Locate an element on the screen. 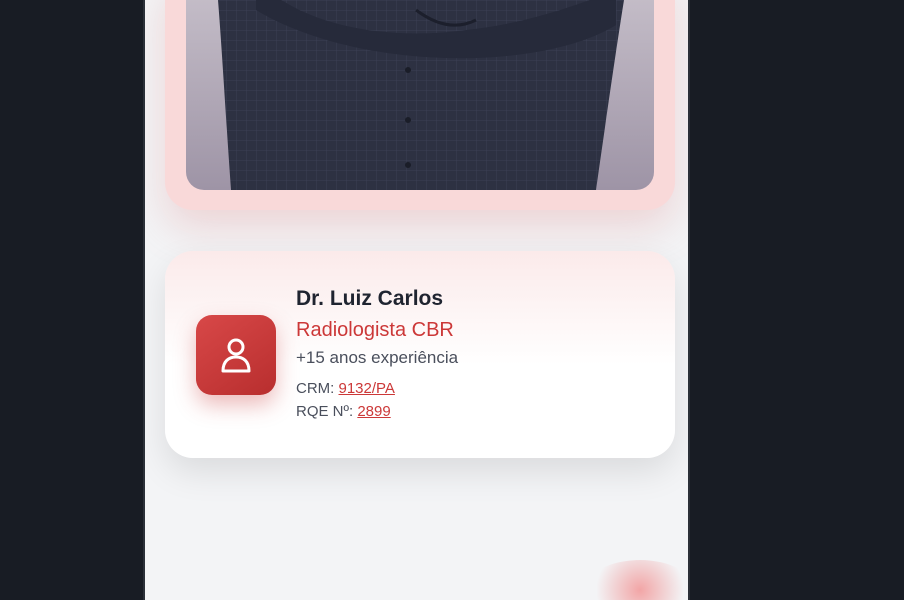 The height and width of the screenshot is (600, 904). rqe-label: RQE Nº: is located at coordinates (327, 411).